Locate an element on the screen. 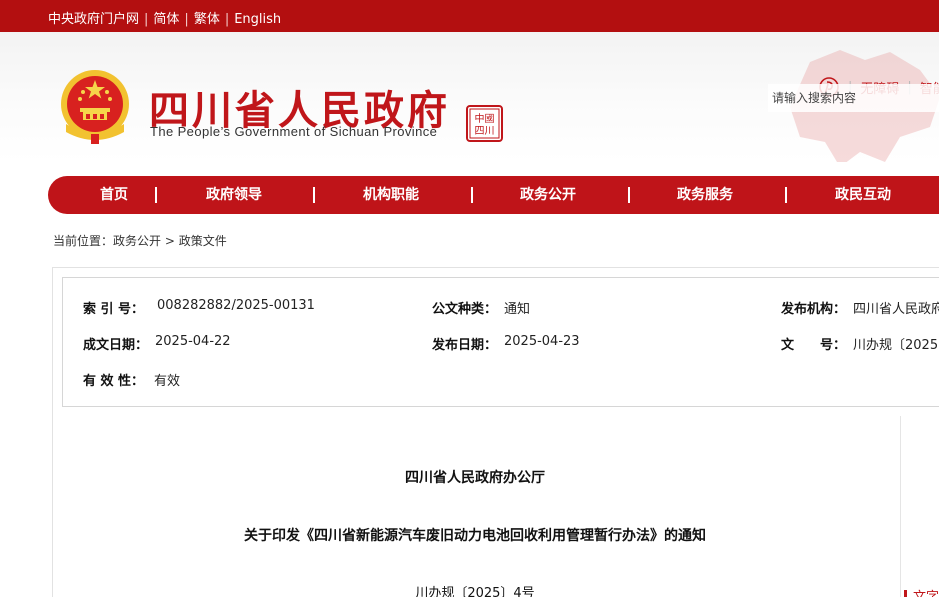 This screenshot has height=597, width=939. meta-published-label: 发布日期： is located at coordinates (465, 345).